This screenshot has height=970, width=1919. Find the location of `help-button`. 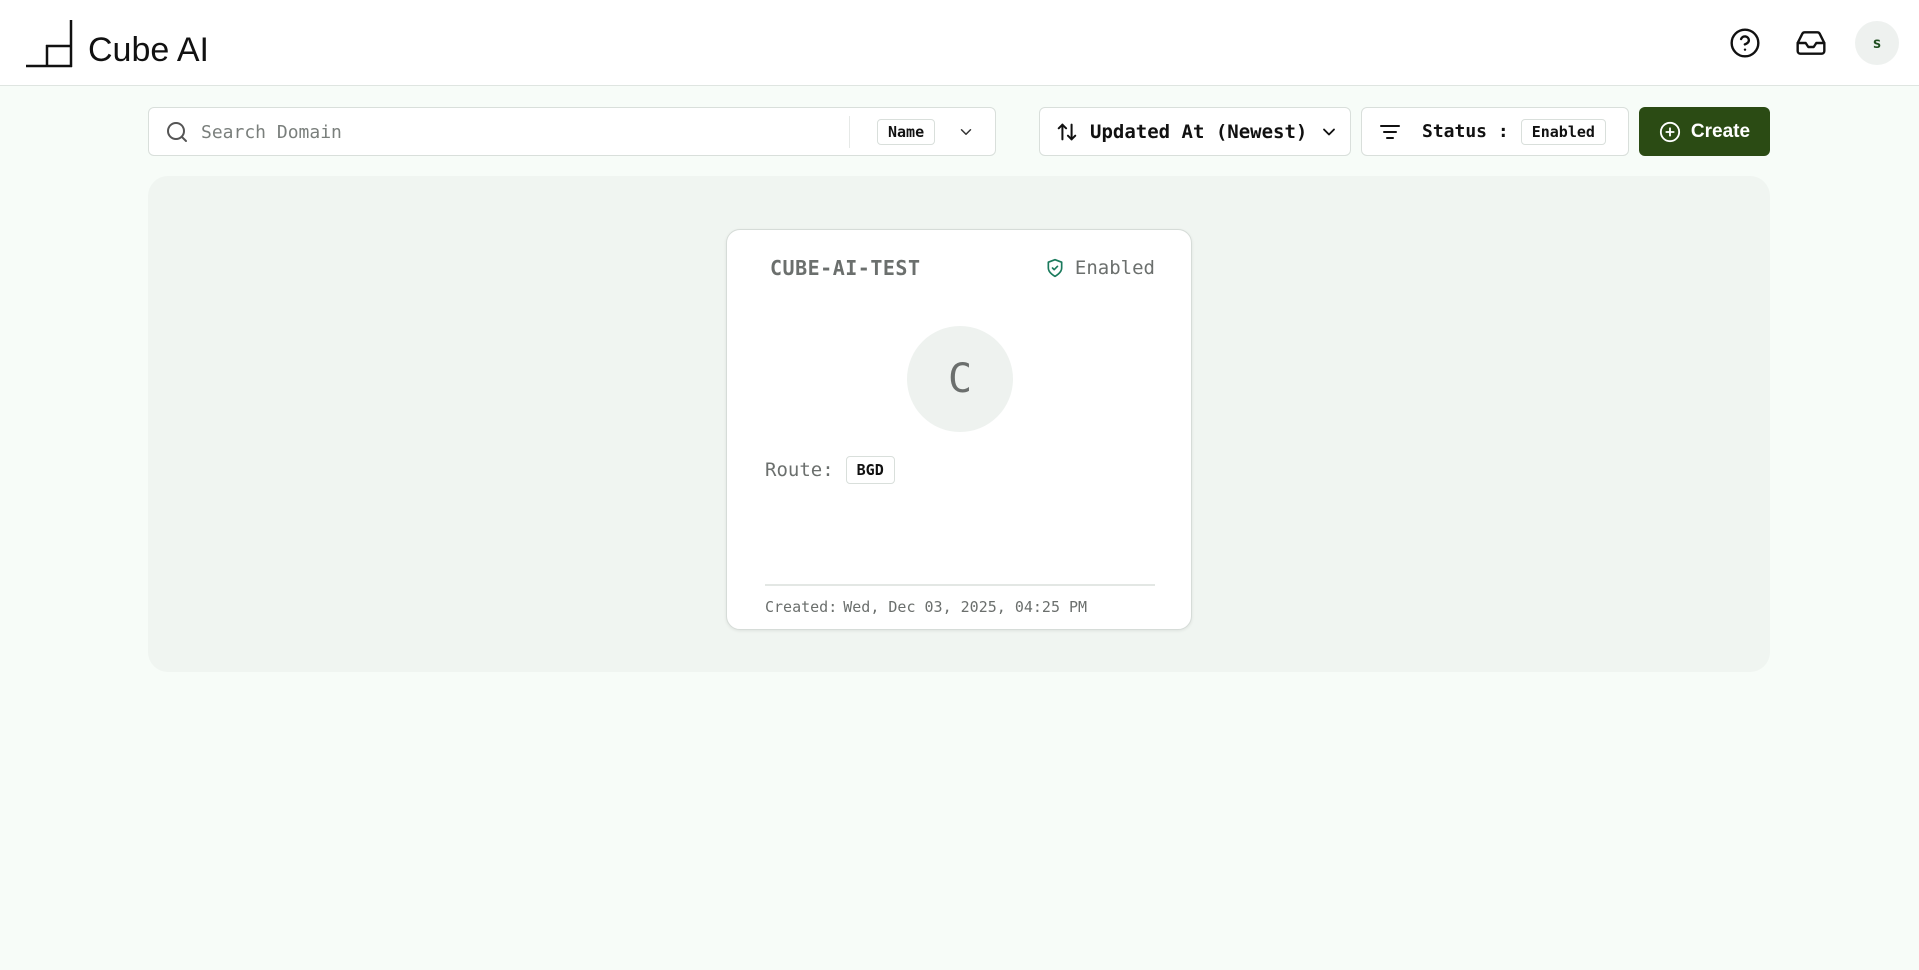

help-button is located at coordinates (1745, 43).